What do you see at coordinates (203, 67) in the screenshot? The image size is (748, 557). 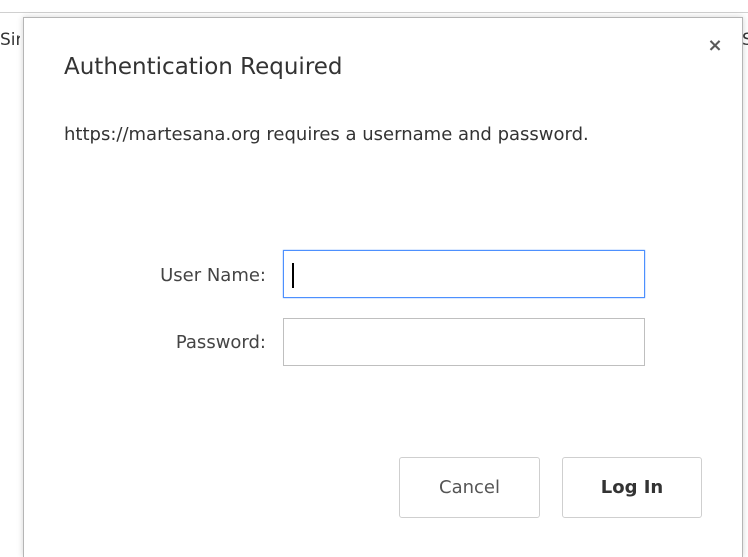 I see `dialog-title: Authentication Required` at bounding box center [203, 67].